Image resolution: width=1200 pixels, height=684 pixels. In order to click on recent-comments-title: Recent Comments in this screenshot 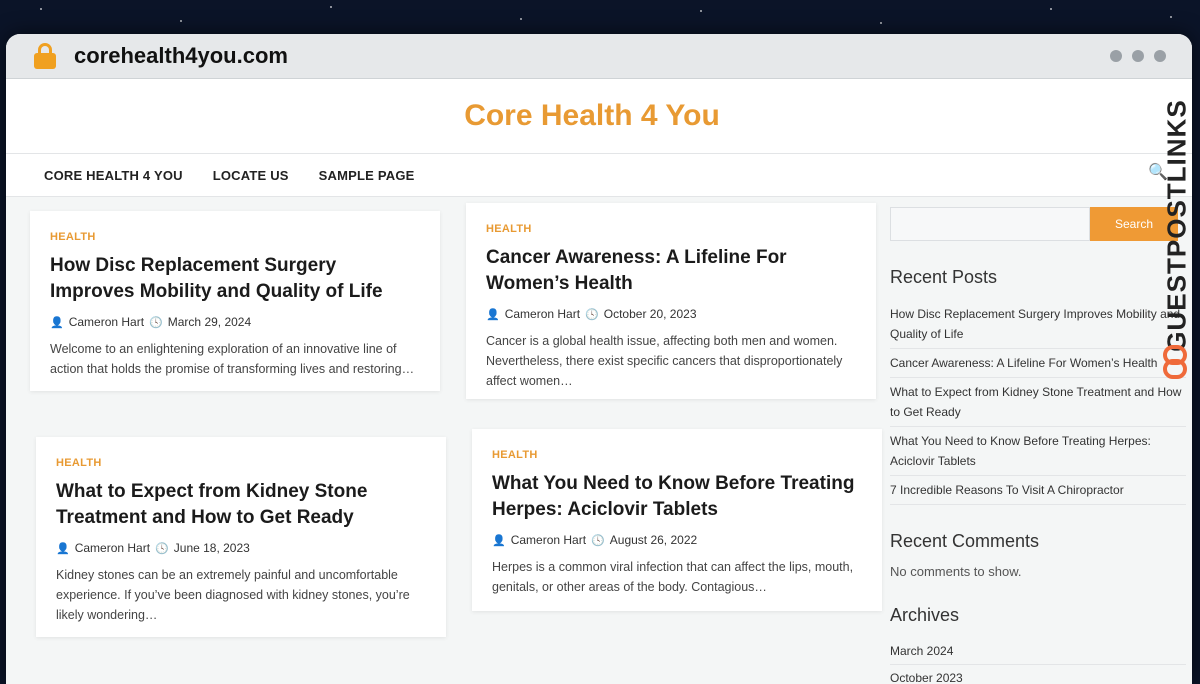, I will do `click(965, 541)`.